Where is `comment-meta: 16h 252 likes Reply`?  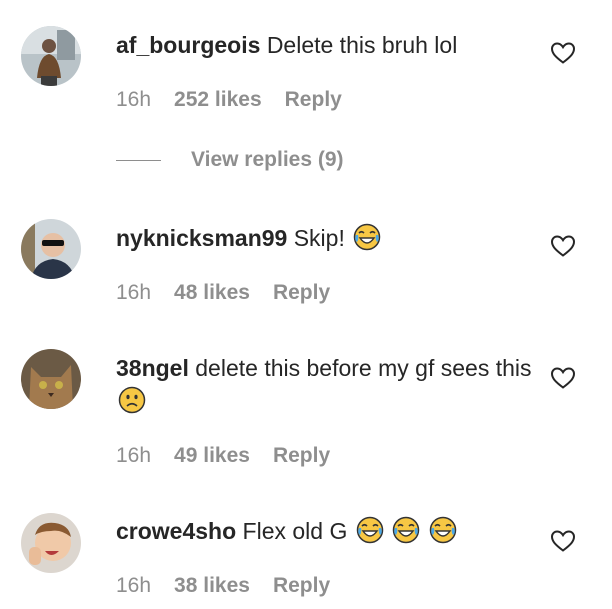
comment-meta: 16h 252 likes Reply is located at coordinates (229, 100).